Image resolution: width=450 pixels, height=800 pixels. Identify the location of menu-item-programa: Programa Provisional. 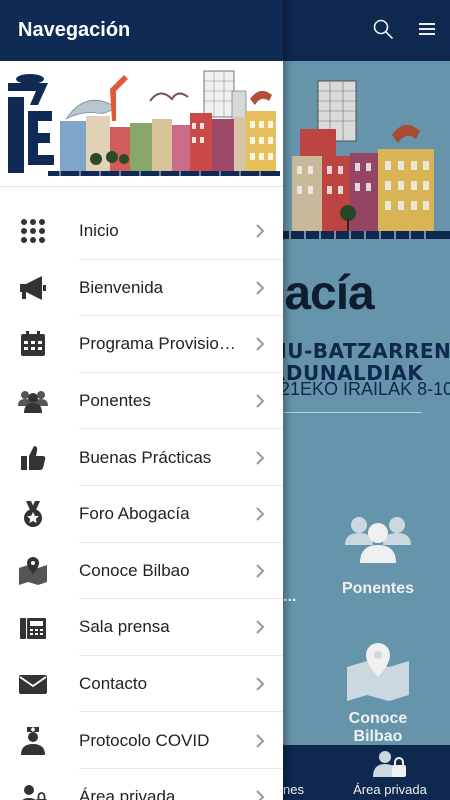
(141, 344).